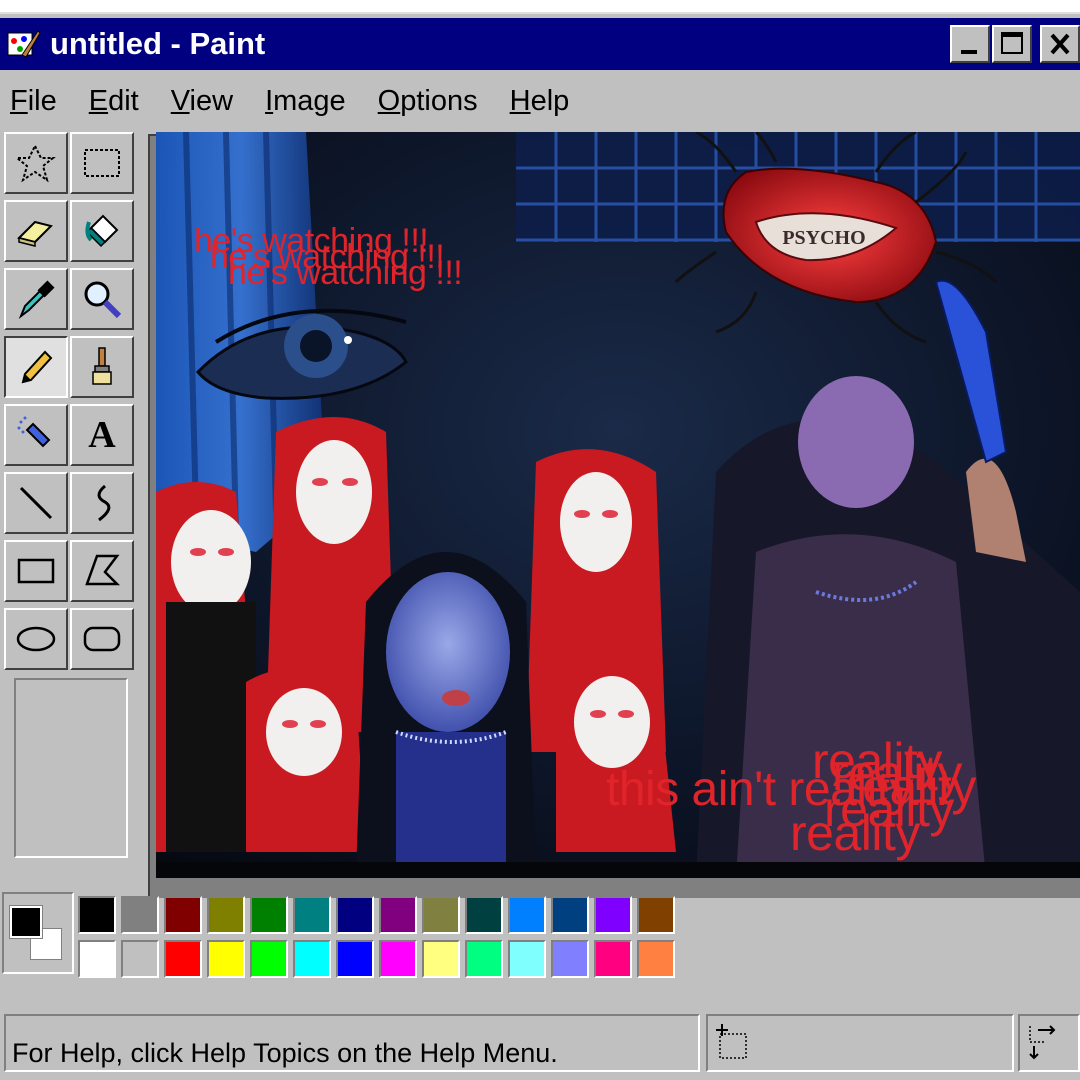 The height and width of the screenshot is (1080, 1080). I want to click on tool-airbrush, so click(36, 435).